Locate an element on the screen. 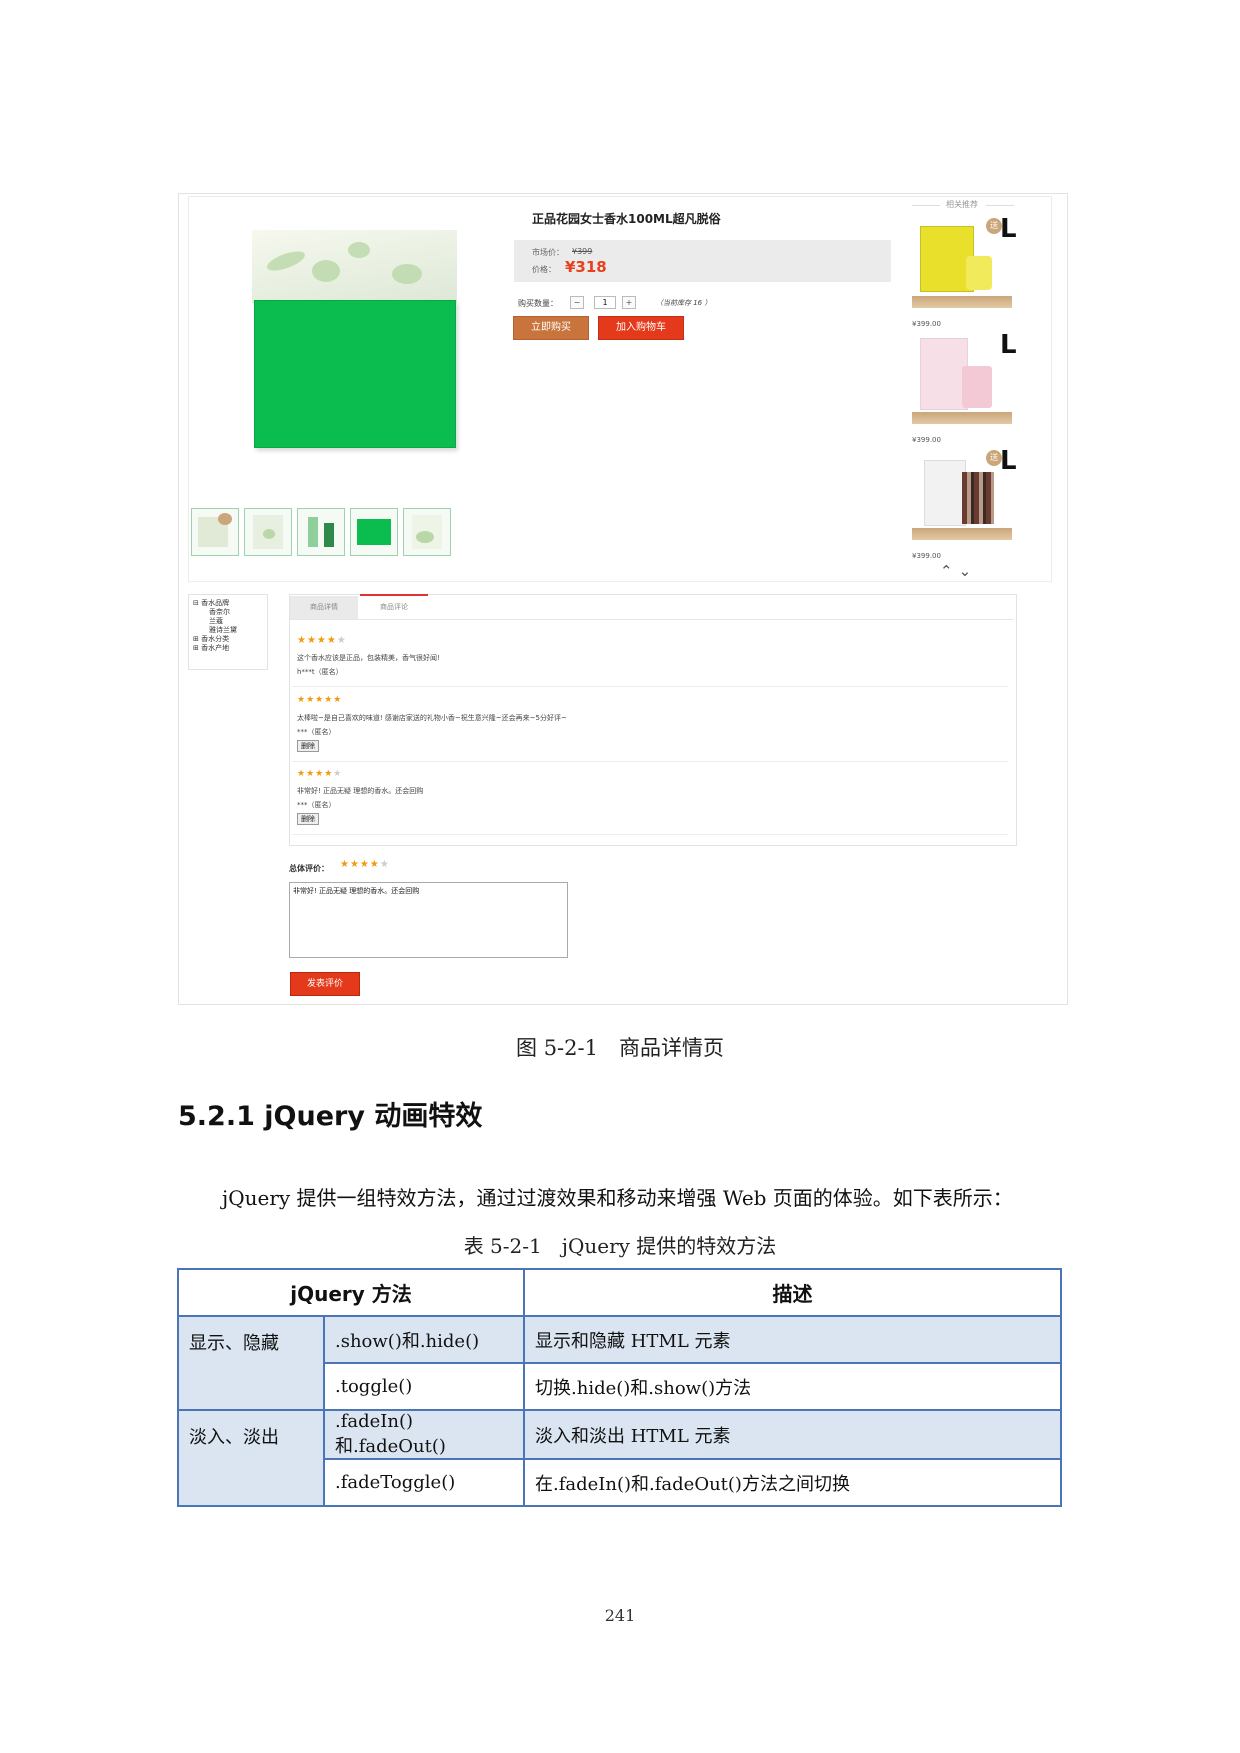 The image size is (1240, 1753). overall-rating-stars: ★★★★★ is located at coordinates (365, 864).